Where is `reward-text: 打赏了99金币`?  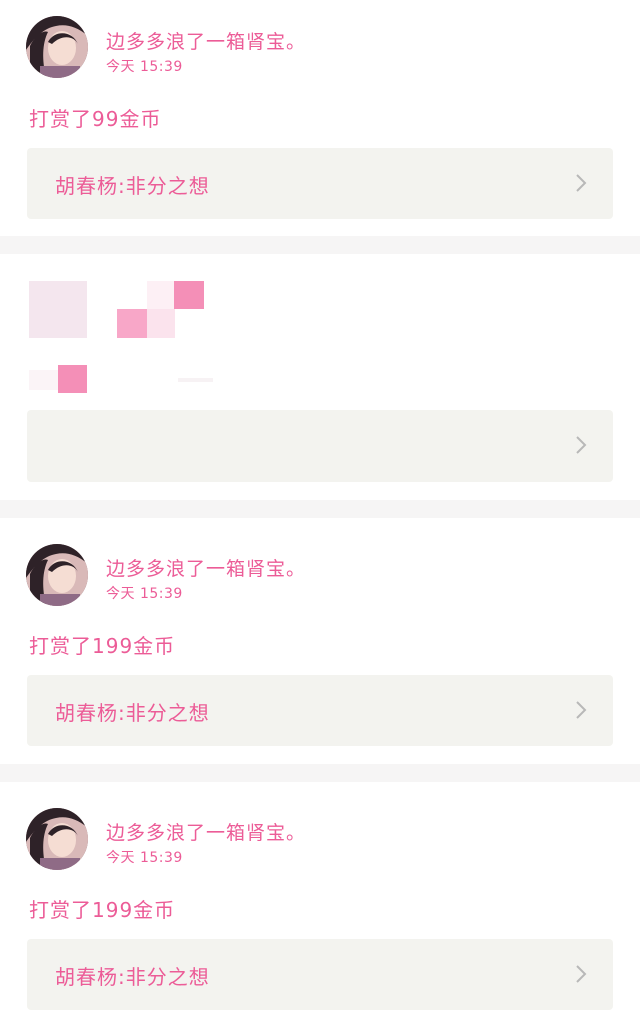
reward-text: 打赏了99金币 is located at coordinates (95, 119).